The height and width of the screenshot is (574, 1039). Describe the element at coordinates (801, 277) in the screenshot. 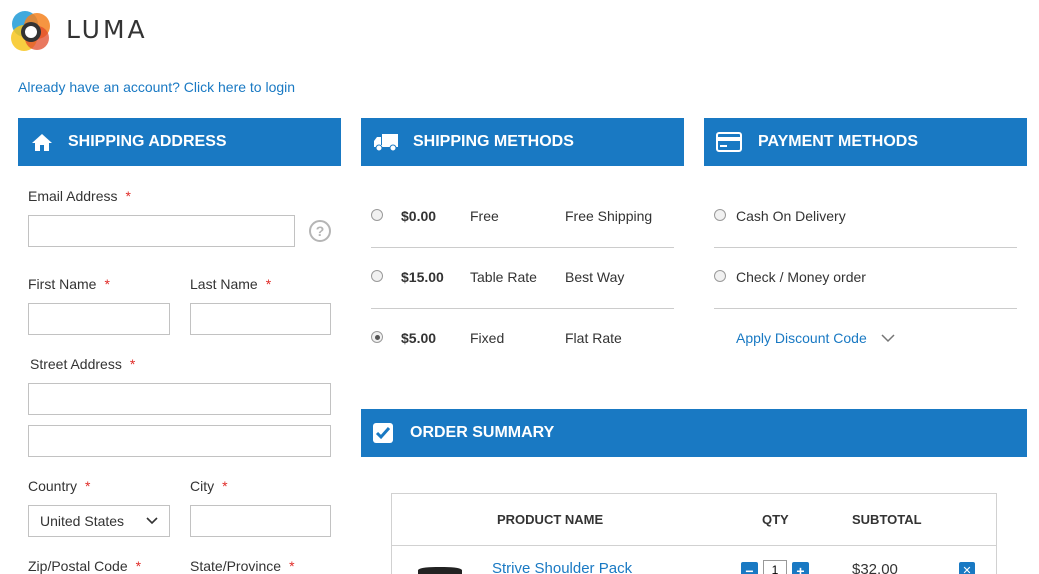

I see `payment-label: Check / Money order` at that location.